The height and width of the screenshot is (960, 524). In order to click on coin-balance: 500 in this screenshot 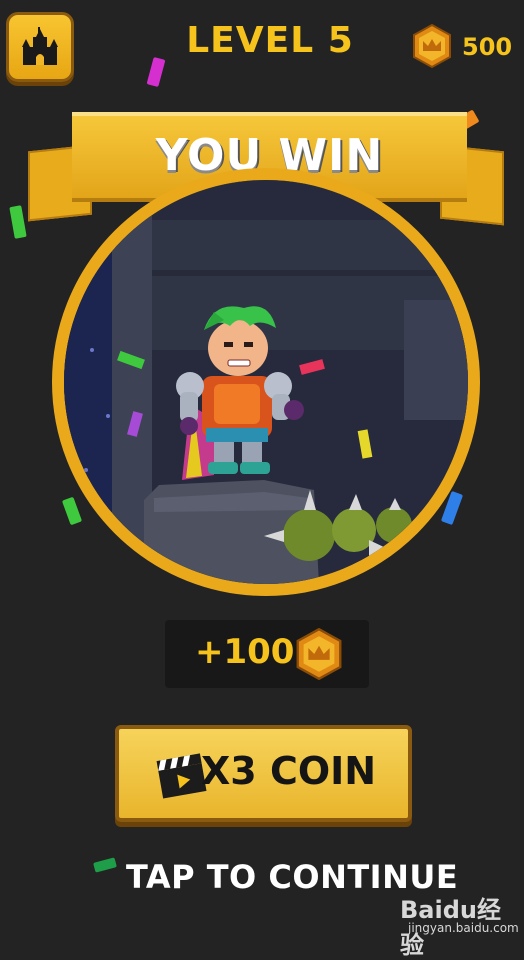, I will do `click(487, 47)`.